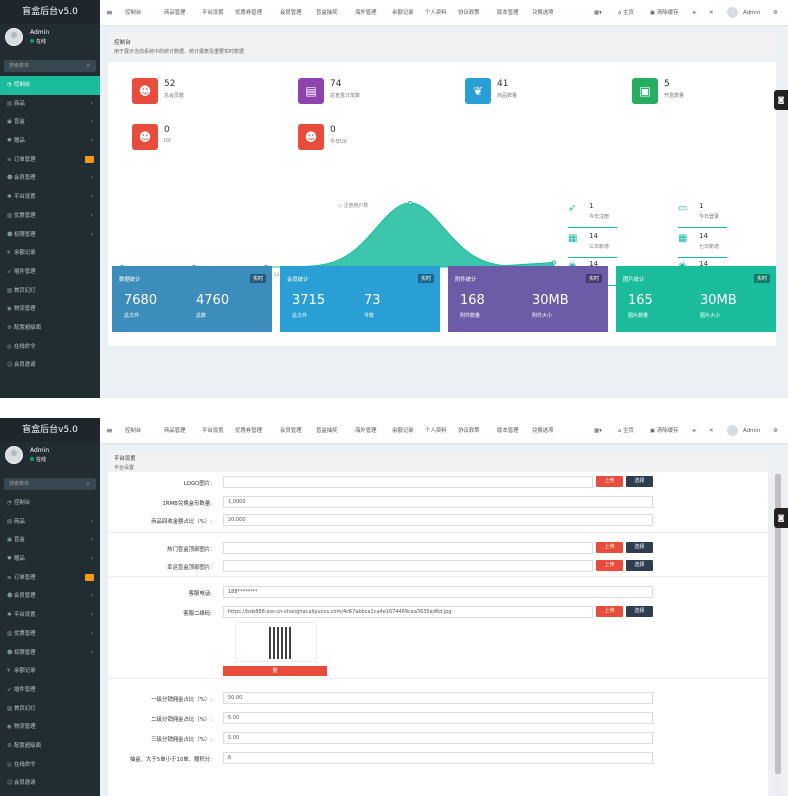  I want to click on sidebar-item: ✱ 平台设置 ‹, so click(50, 197).